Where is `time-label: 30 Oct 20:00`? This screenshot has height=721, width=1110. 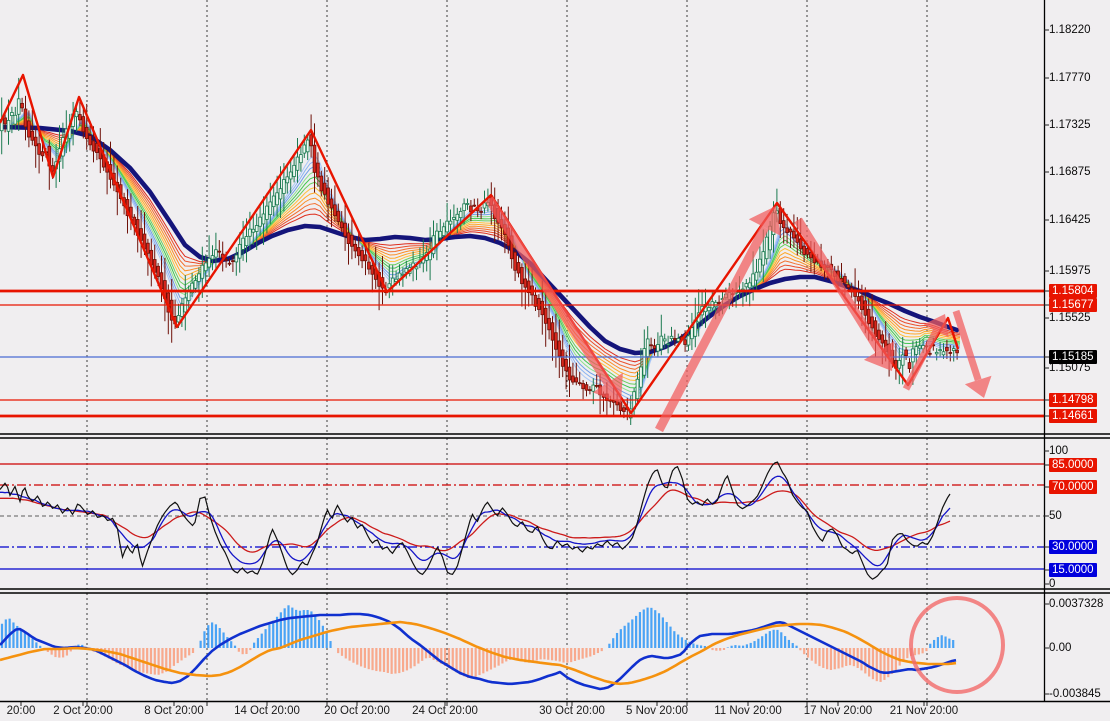 time-label: 30 Oct 20:00 is located at coordinates (572, 711).